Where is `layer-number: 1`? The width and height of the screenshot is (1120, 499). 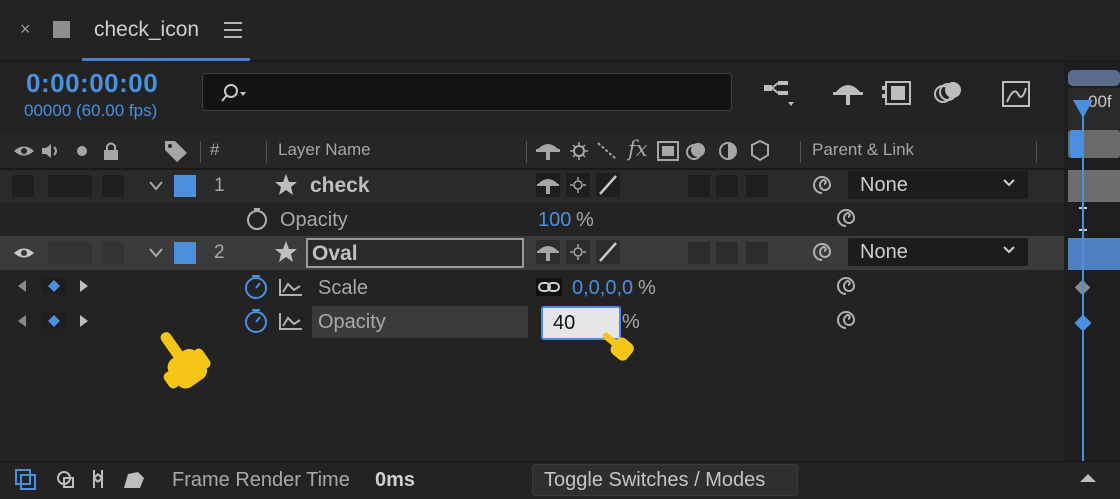 layer-number: 1 is located at coordinates (219, 185).